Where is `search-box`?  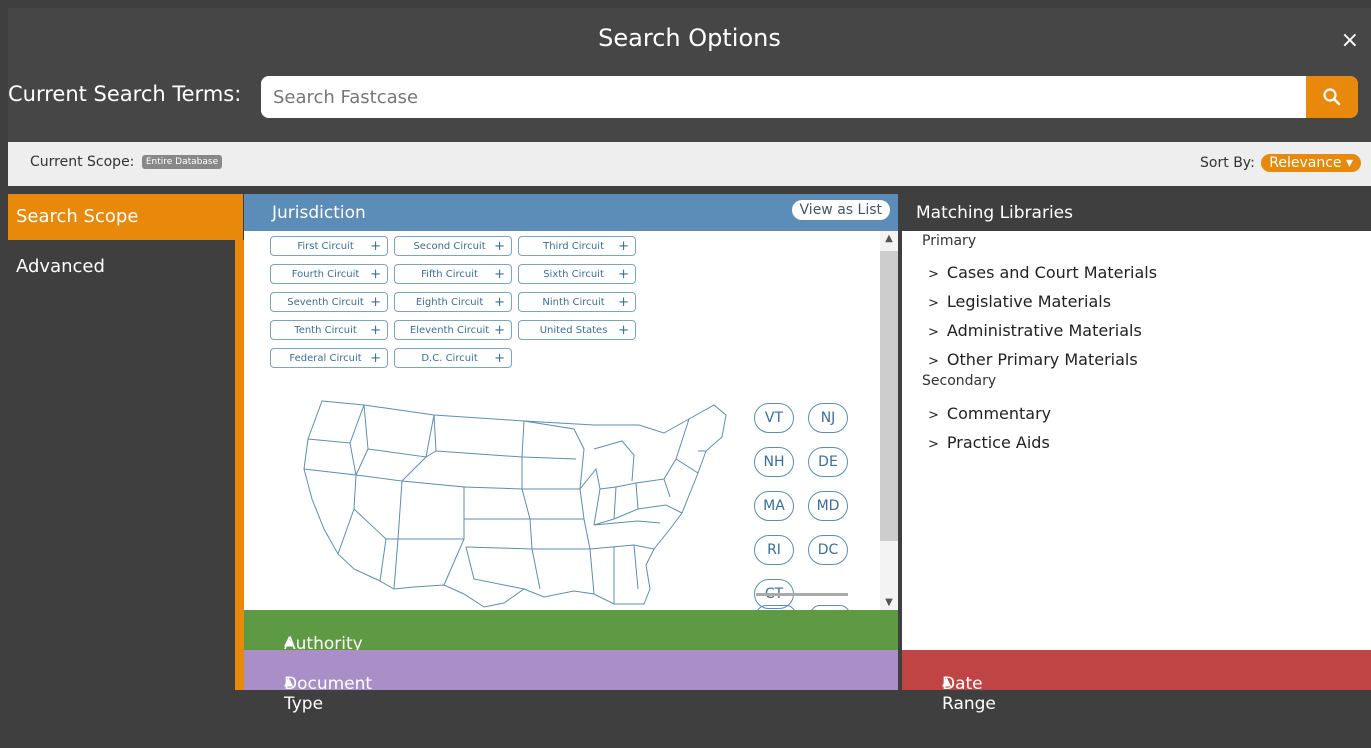 search-box is located at coordinates (809, 97).